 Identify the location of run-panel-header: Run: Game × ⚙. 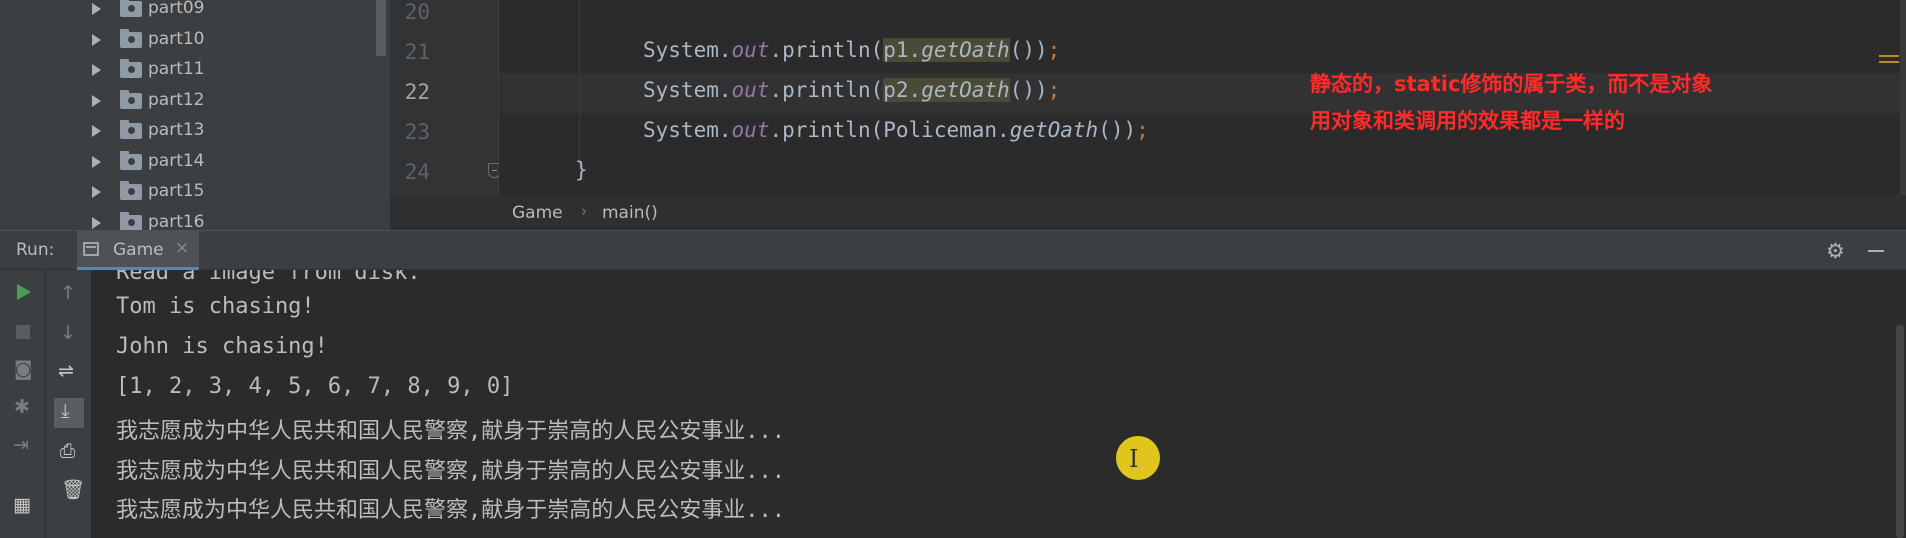
(953, 250).